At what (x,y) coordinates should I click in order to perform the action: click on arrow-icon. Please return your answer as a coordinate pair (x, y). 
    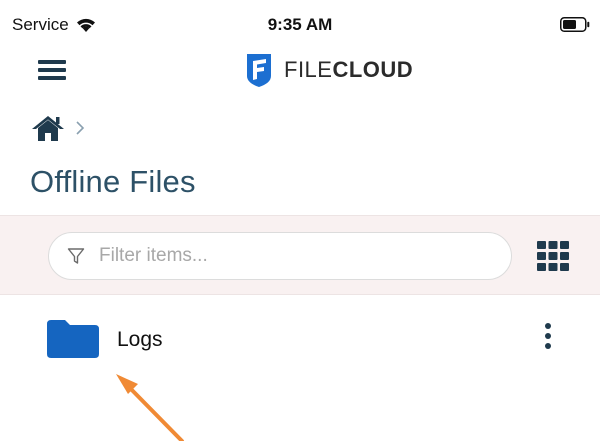
    Looking at the image, I should click on (150, 407).